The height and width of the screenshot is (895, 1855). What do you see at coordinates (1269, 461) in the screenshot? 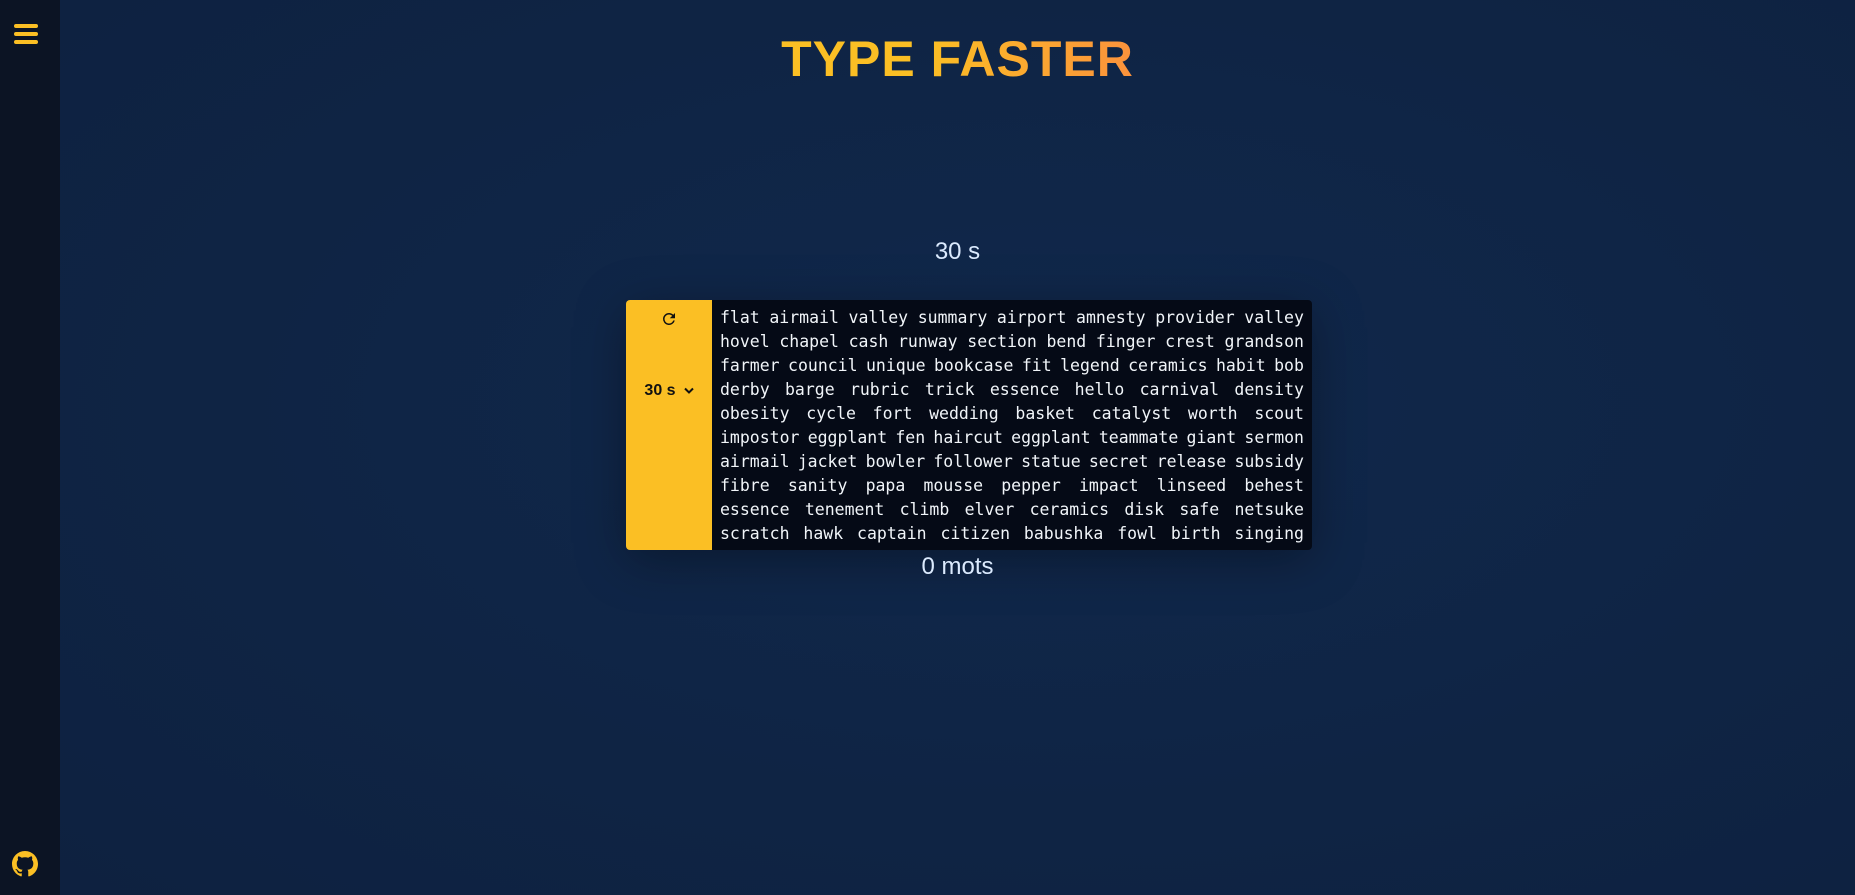
I see `word: subsidy` at bounding box center [1269, 461].